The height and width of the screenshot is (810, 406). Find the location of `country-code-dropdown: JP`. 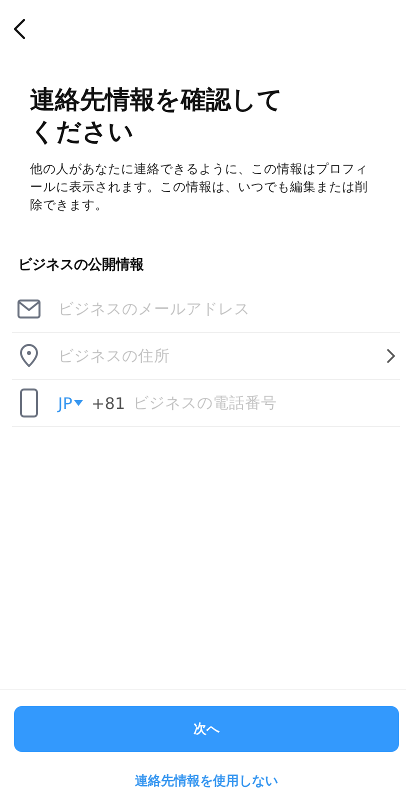

country-code-dropdown: JP is located at coordinates (71, 403).